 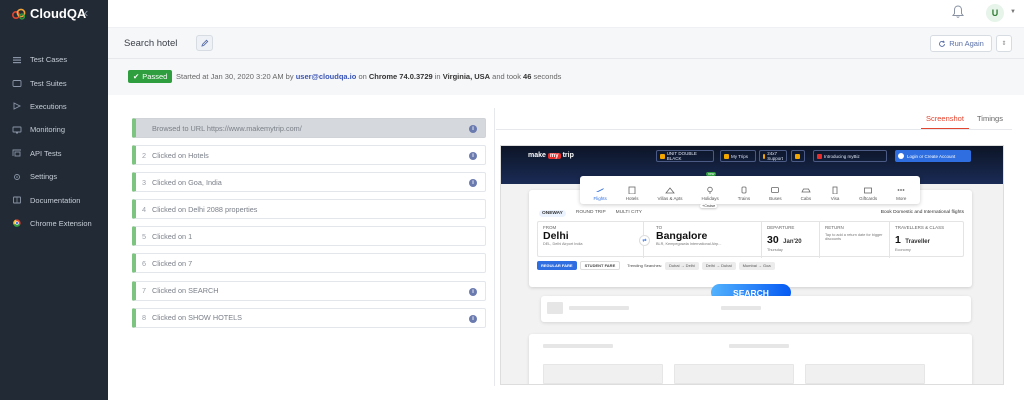 I want to click on summary-user: user@cloudqa.io, so click(x=326, y=76).